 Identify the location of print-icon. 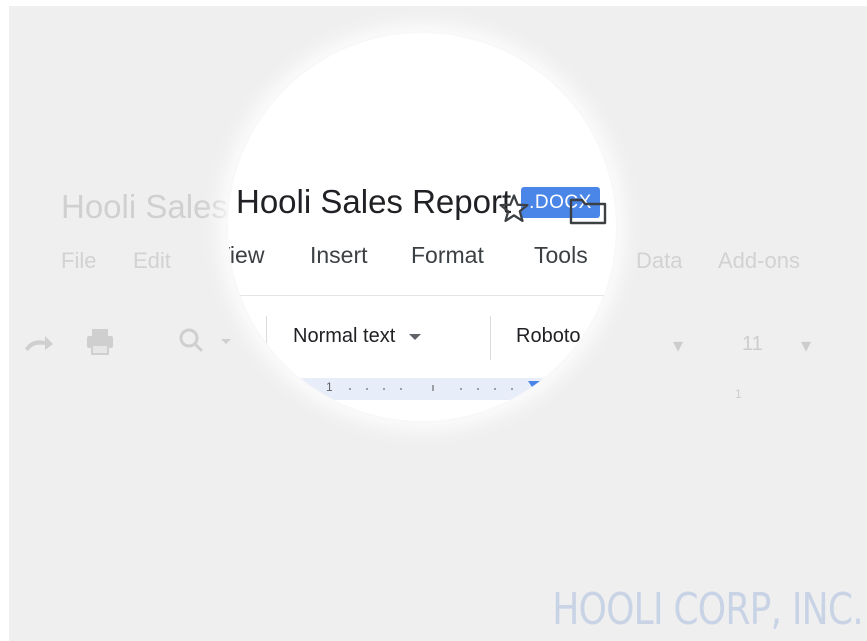
(100, 342).